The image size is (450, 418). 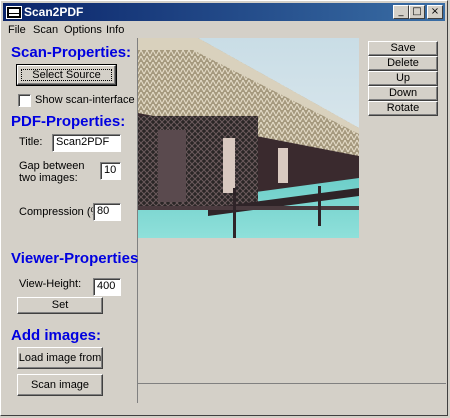 What do you see at coordinates (403, 63) in the screenshot?
I see `delete-button: Delete` at bounding box center [403, 63].